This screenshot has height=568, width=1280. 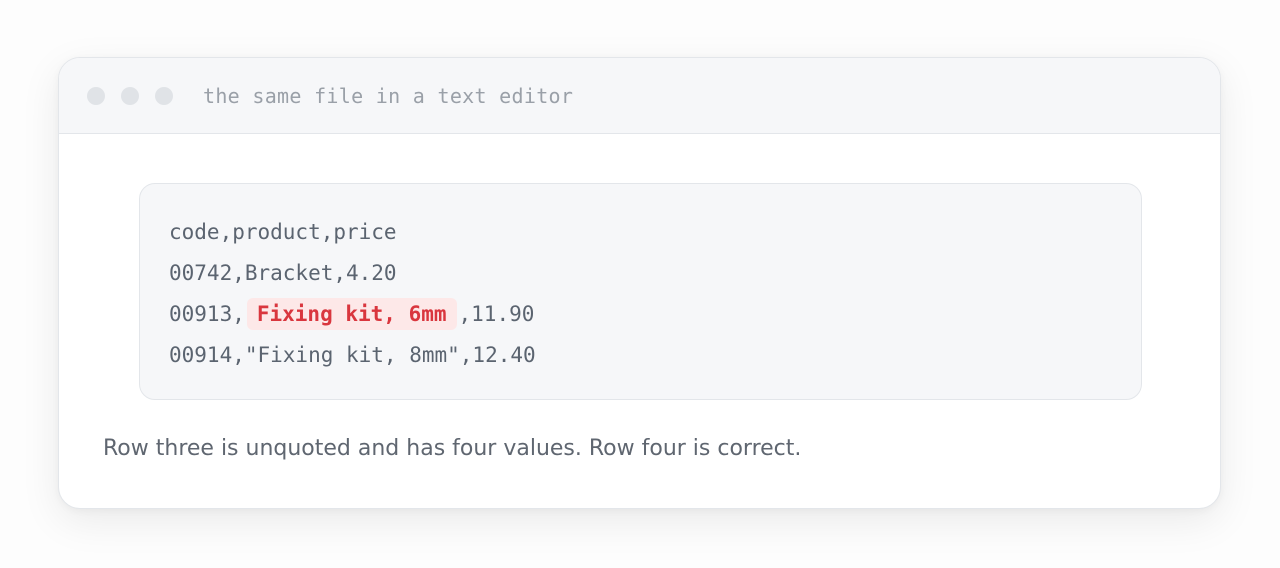 I want to click on error-highlight: Fixing kit, 6mm, so click(x=351, y=314).